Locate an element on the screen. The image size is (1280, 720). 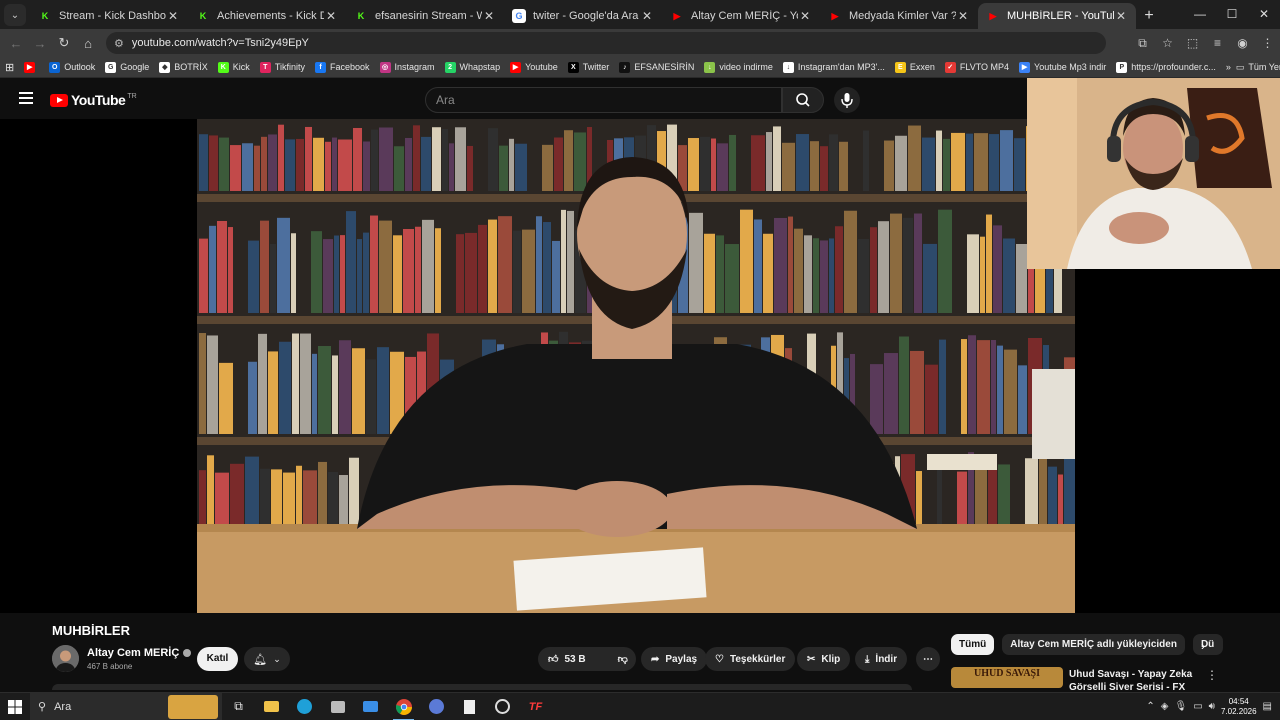
tab-search-button: ⌄ is located at coordinates (15, 15).